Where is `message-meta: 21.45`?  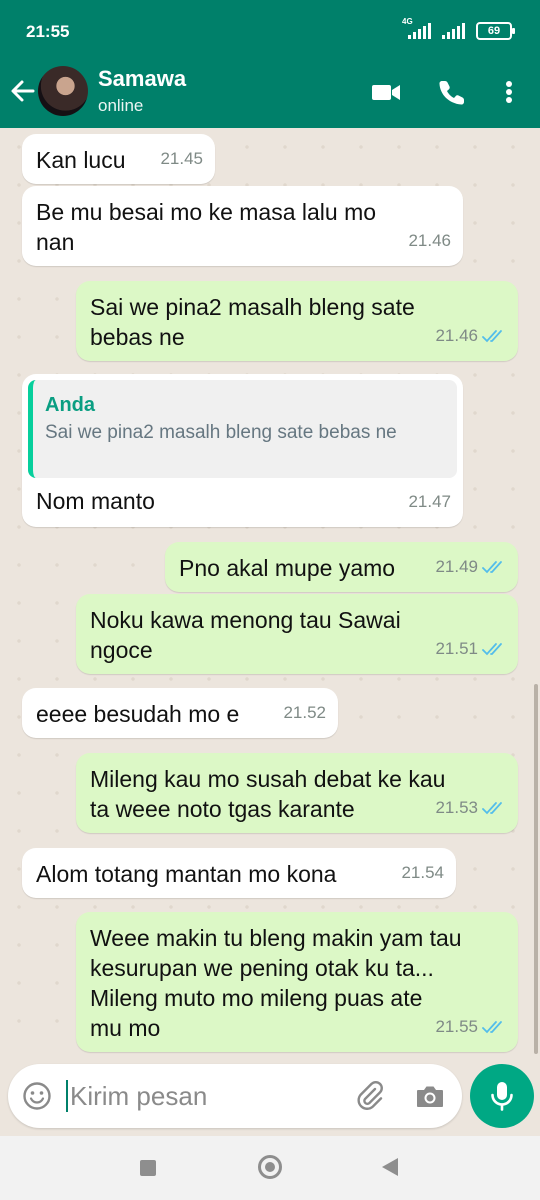
message-meta: 21.45 is located at coordinates (181, 159).